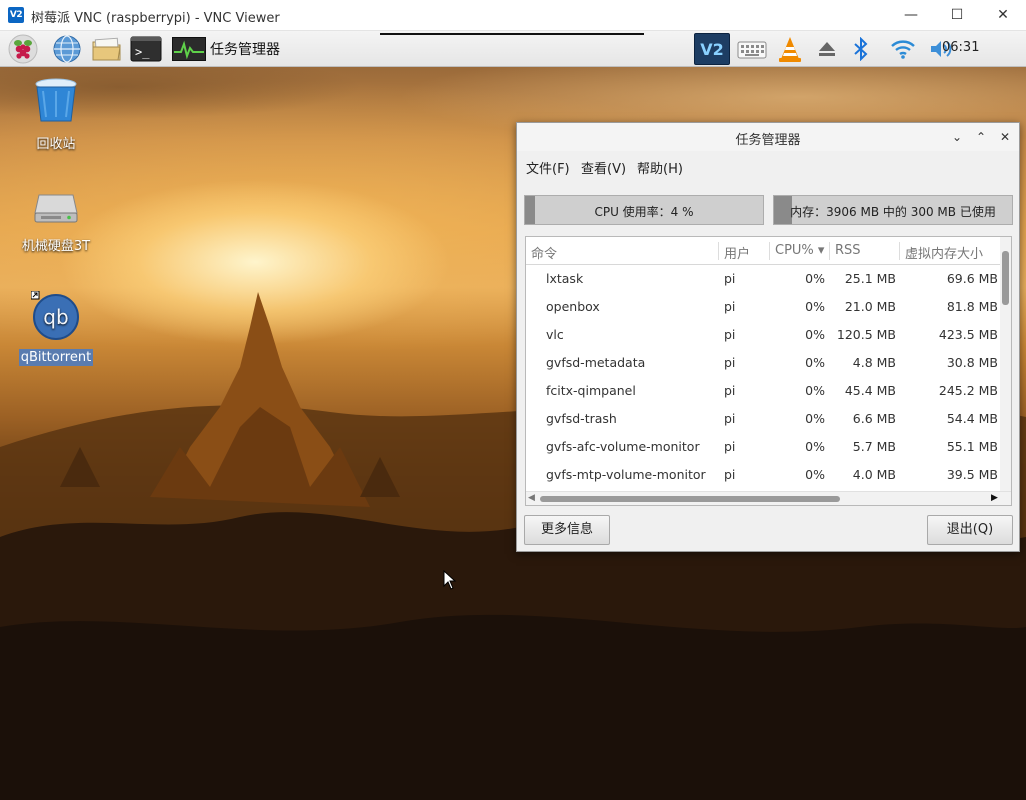  What do you see at coordinates (848, 250) in the screenshot?
I see `column-header-rss: RSS` at bounding box center [848, 250].